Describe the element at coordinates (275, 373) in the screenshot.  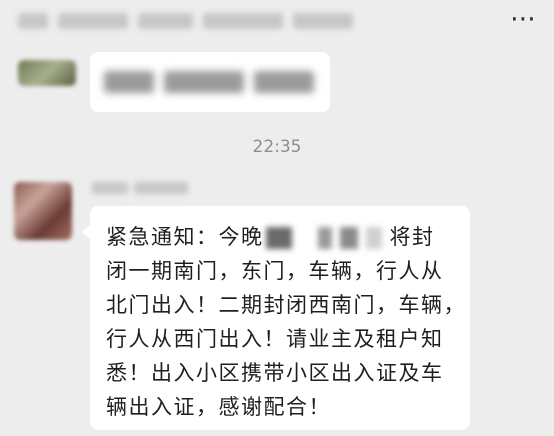
I see `message-line: 悉！出入小区携带小区出入证及车` at that location.